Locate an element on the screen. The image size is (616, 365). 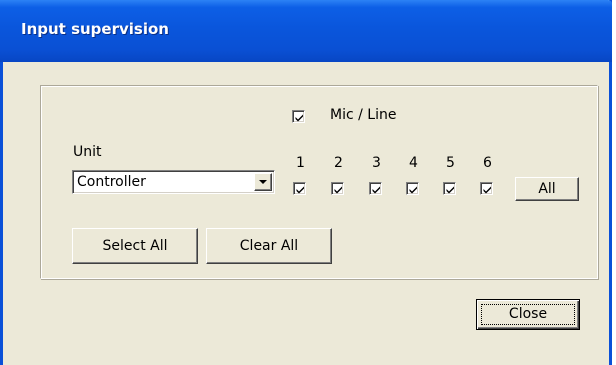
channel-4-checkbox is located at coordinates (412, 188).